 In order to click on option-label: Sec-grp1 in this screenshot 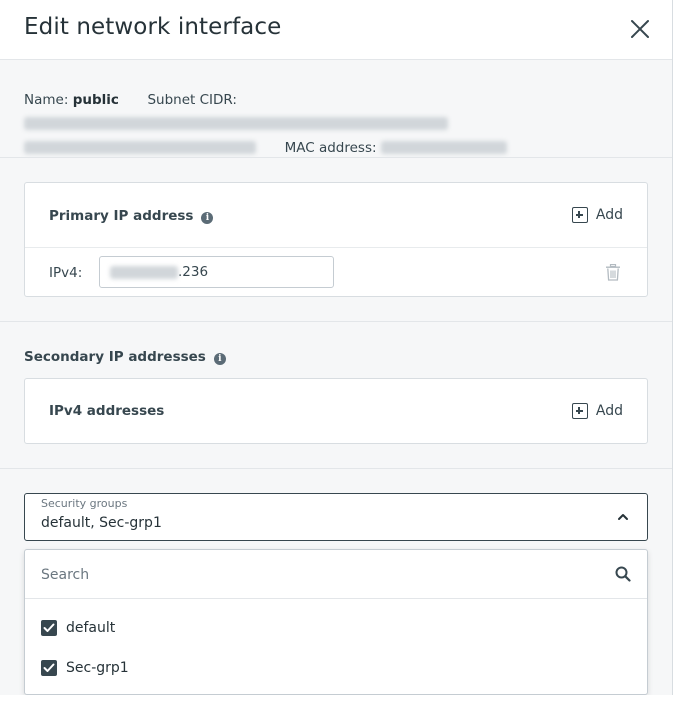, I will do `click(97, 668)`.